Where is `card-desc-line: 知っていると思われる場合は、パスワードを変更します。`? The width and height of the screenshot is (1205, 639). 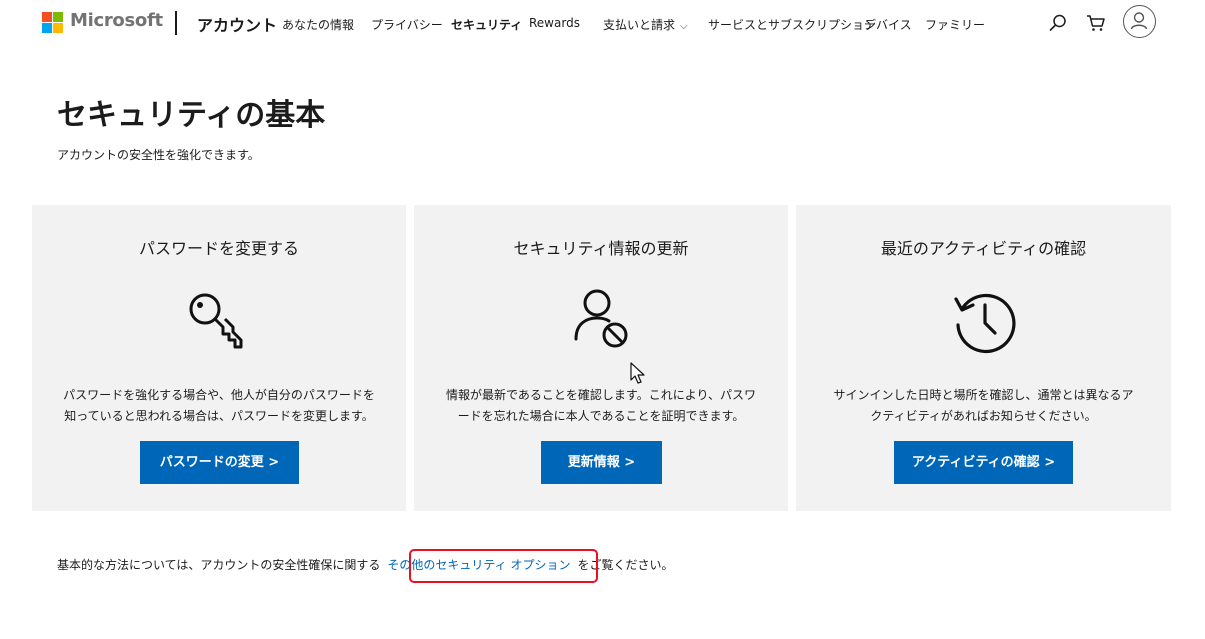
card-desc-line: 知っていると思われる場合は、パスワードを変更します。 is located at coordinates (219, 416).